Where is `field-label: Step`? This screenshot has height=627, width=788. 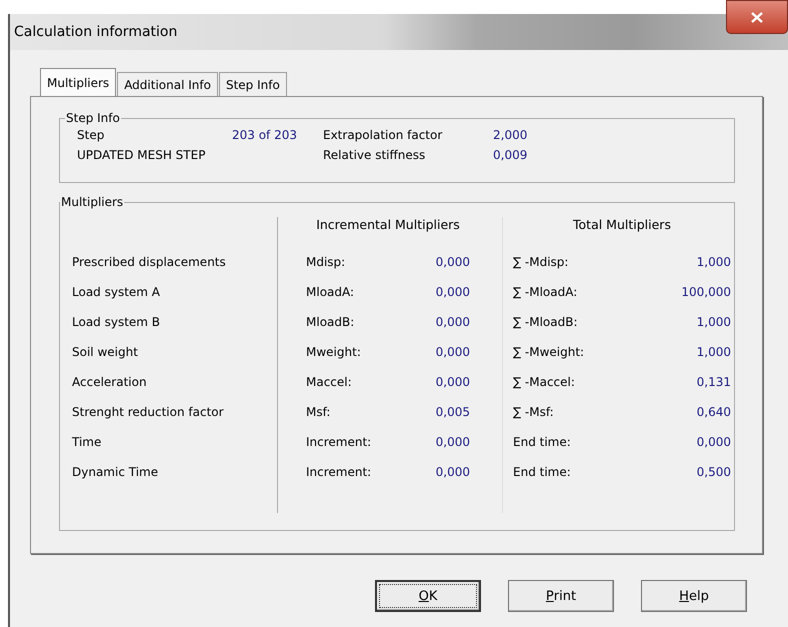 field-label: Step is located at coordinates (91, 135).